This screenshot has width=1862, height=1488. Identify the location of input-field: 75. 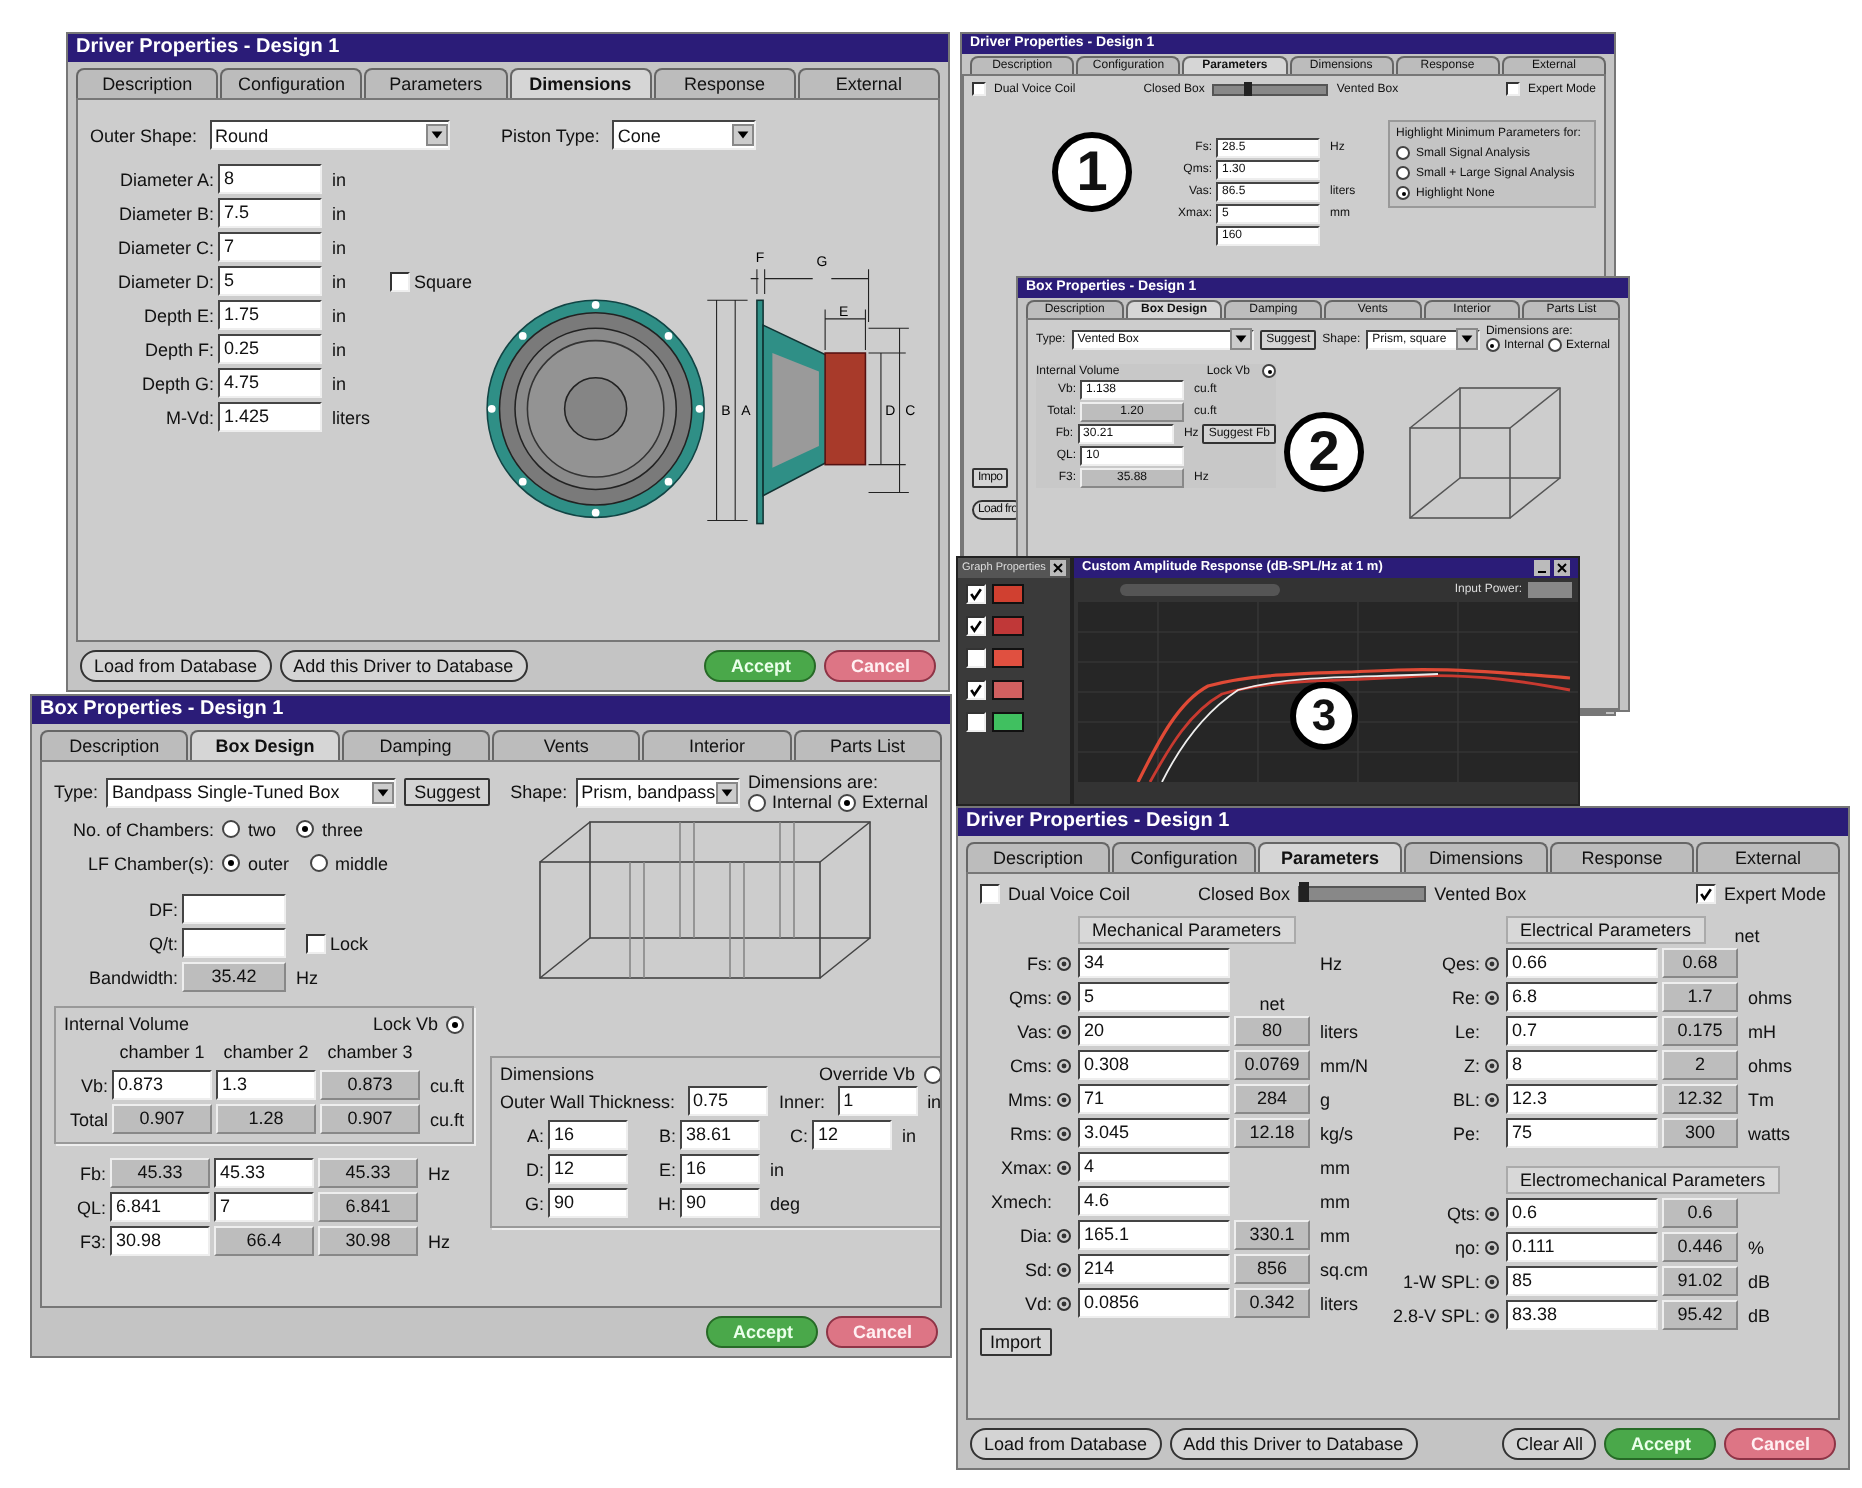
(1582, 1133).